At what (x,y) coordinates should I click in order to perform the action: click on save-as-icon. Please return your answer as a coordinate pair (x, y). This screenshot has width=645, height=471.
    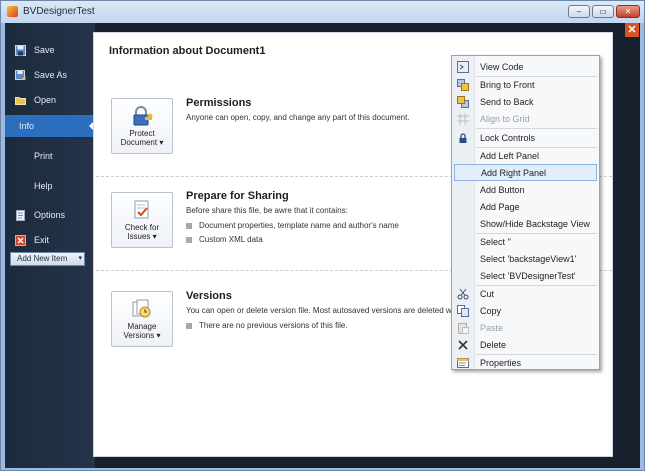
    Looking at the image, I should click on (20, 75).